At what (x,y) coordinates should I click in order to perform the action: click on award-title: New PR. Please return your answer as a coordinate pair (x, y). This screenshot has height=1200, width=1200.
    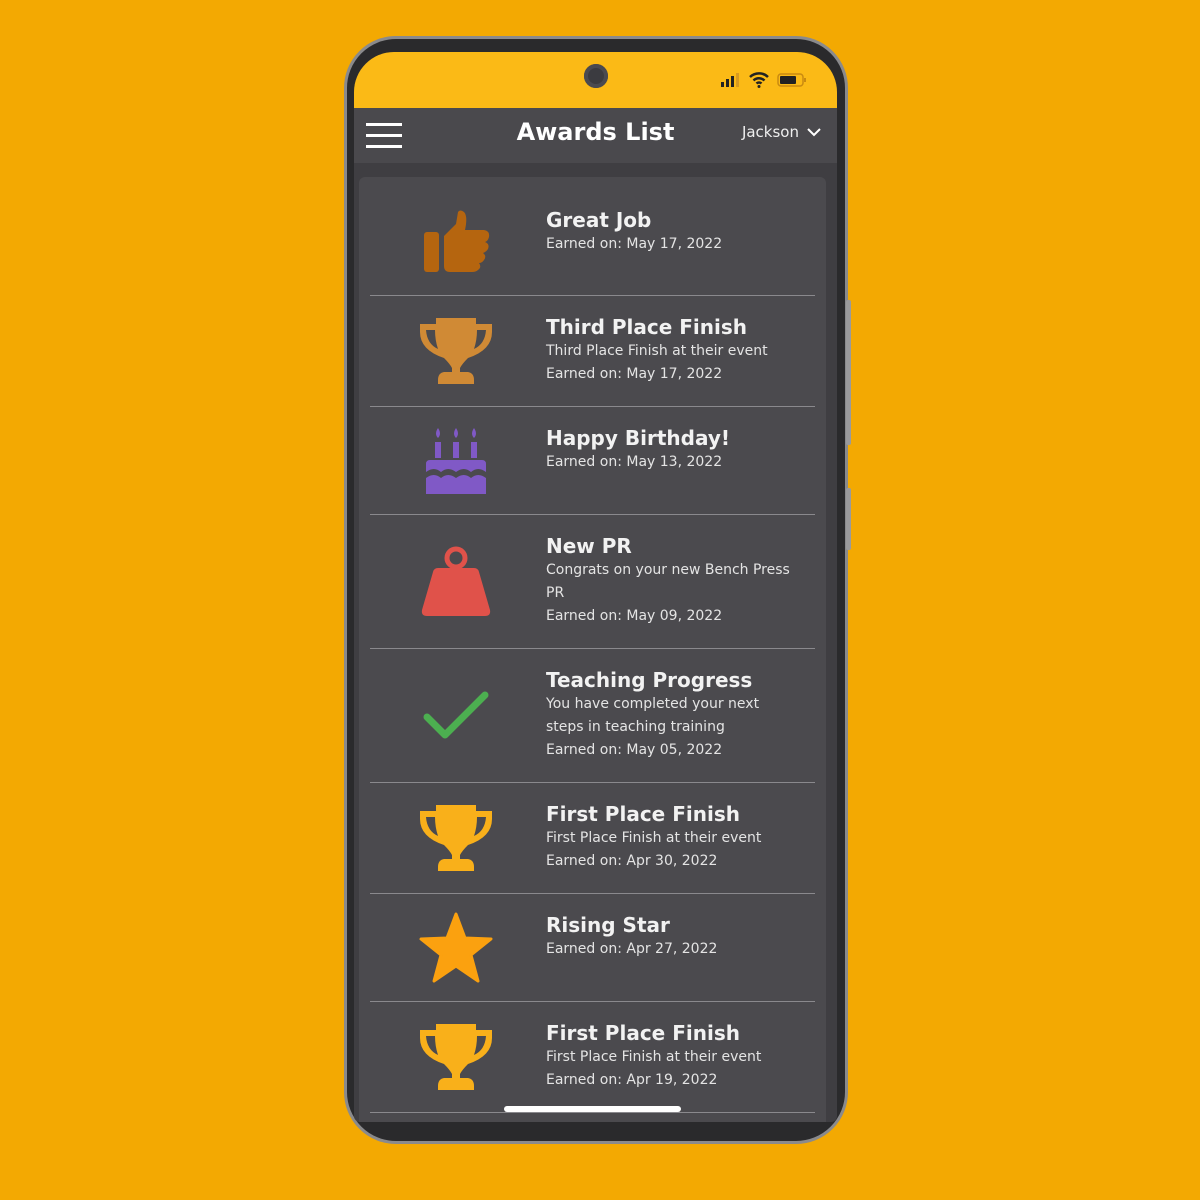
    Looking at the image, I should click on (589, 546).